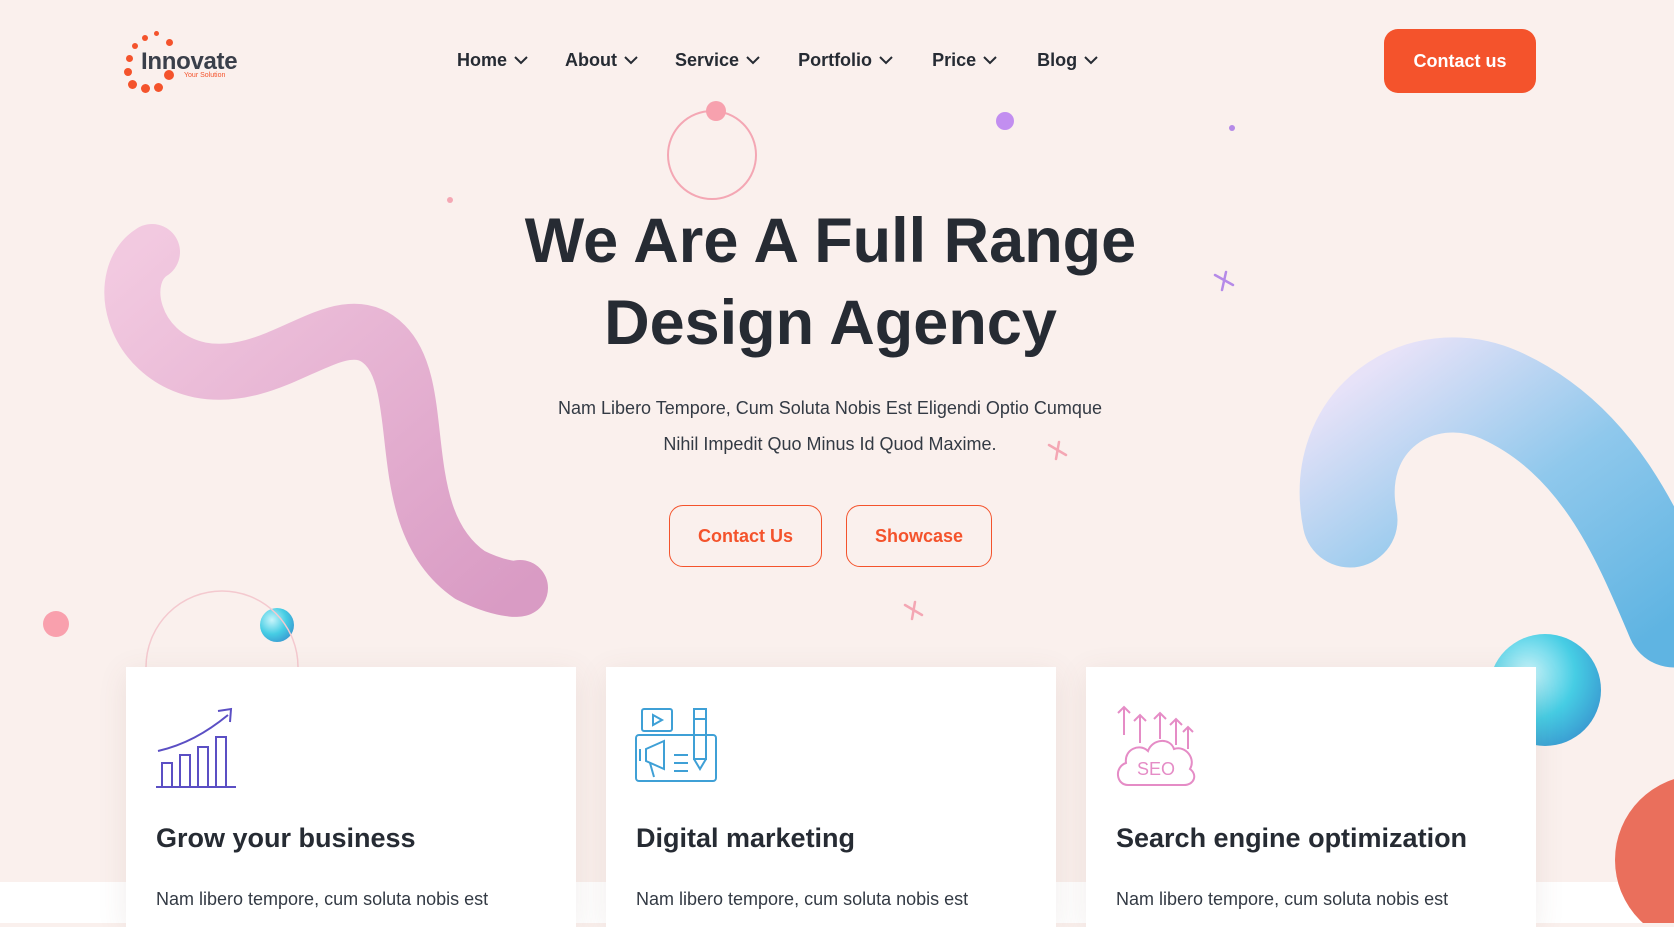 This screenshot has height=927, width=1674. What do you see at coordinates (1057, 60) in the screenshot?
I see `nav-label: Blog` at bounding box center [1057, 60].